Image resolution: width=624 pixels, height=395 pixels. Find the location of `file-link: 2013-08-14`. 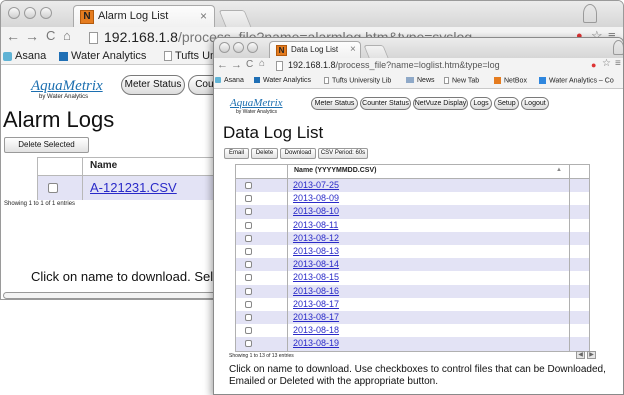

file-link: 2013-08-14 is located at coordinates (316, 264).